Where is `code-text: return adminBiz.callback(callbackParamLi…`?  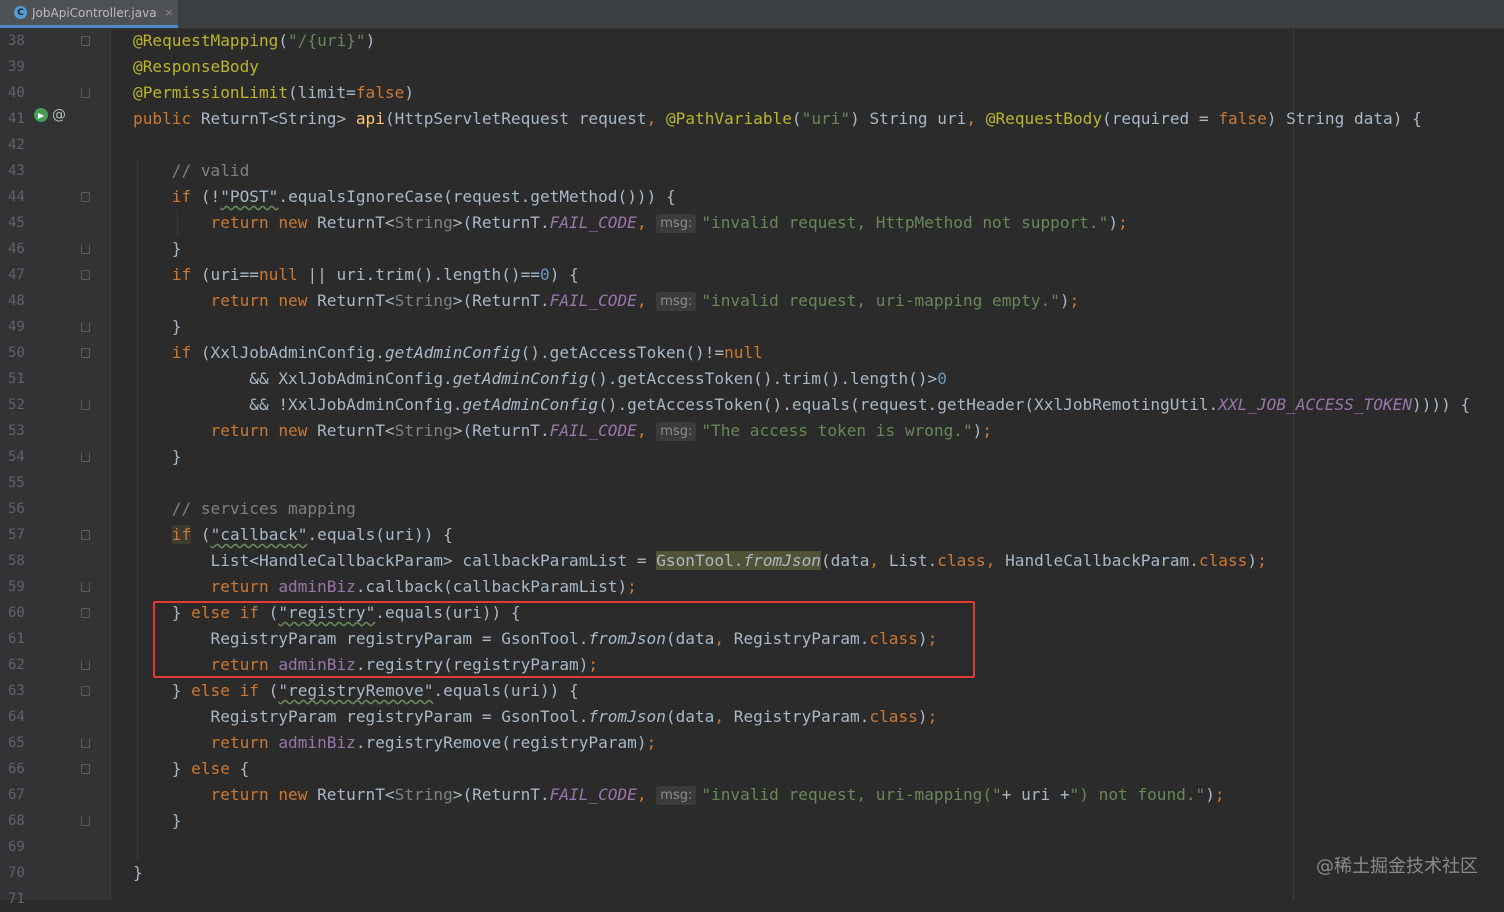
code-text: return adminBiz.callback(callbackParamLi… is located at coordinates (385, 587).